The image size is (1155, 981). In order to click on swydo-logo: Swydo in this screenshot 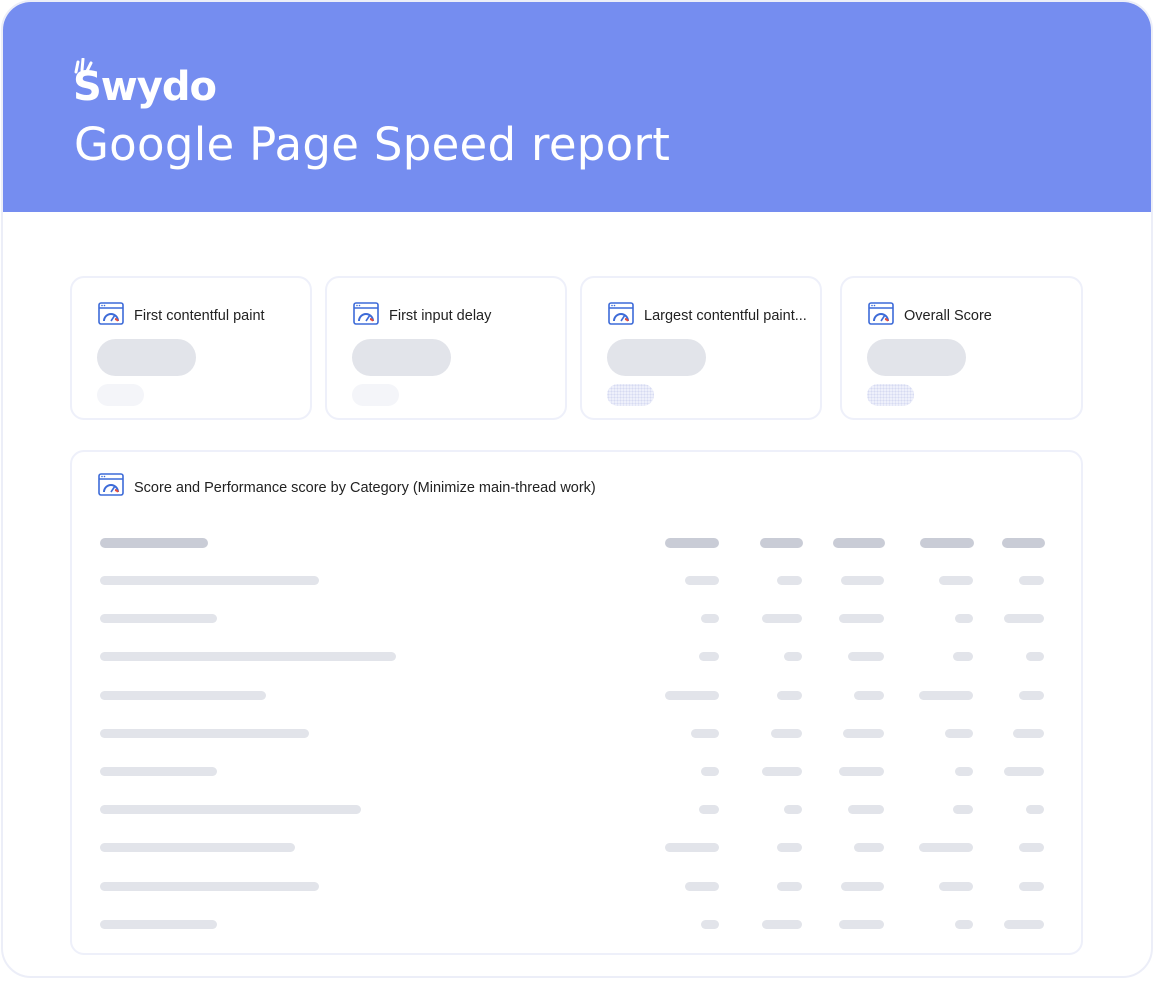, I will do `click(145, 86)`.